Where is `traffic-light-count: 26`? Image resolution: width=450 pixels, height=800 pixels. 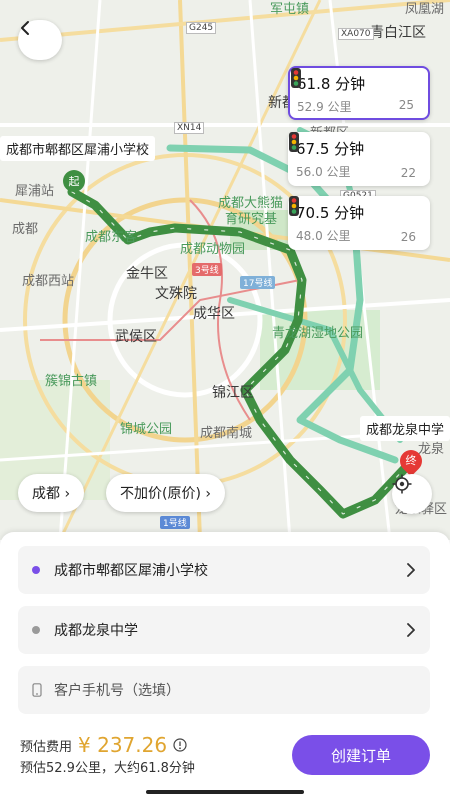 traffic-light-count: 26 is located at coordinates (408, 237).